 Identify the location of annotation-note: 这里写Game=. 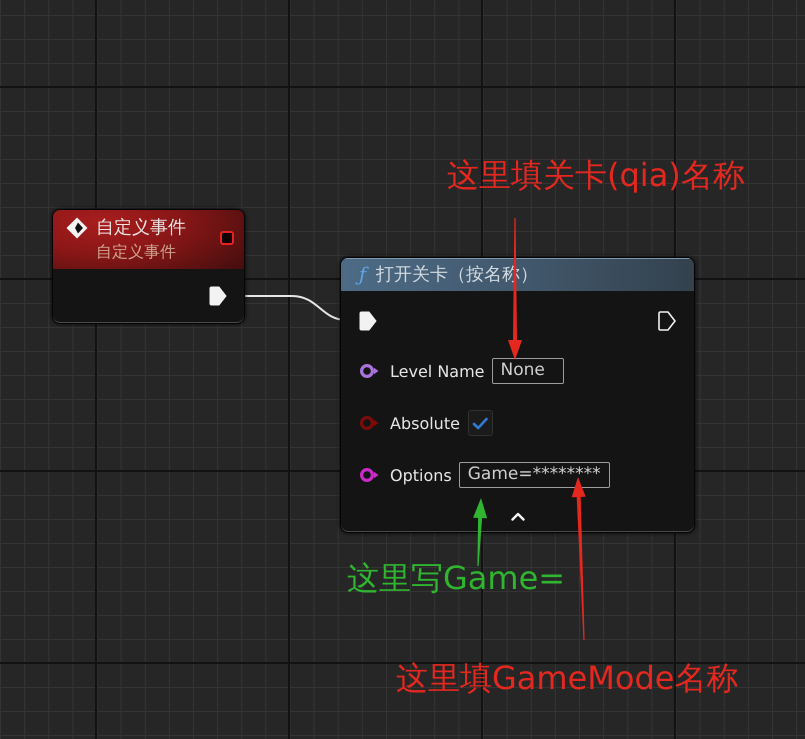
(456, 578).